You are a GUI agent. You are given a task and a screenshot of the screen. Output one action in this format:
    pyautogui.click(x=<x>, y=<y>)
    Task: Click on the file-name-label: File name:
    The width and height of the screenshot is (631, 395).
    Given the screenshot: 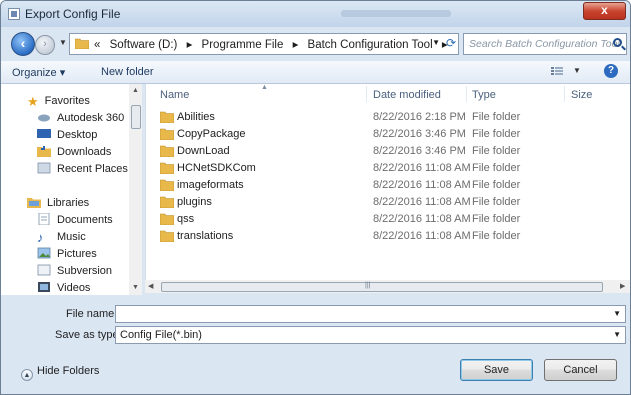 What is the action you would take?
    pyautogui.click(x=92, y=314)
    